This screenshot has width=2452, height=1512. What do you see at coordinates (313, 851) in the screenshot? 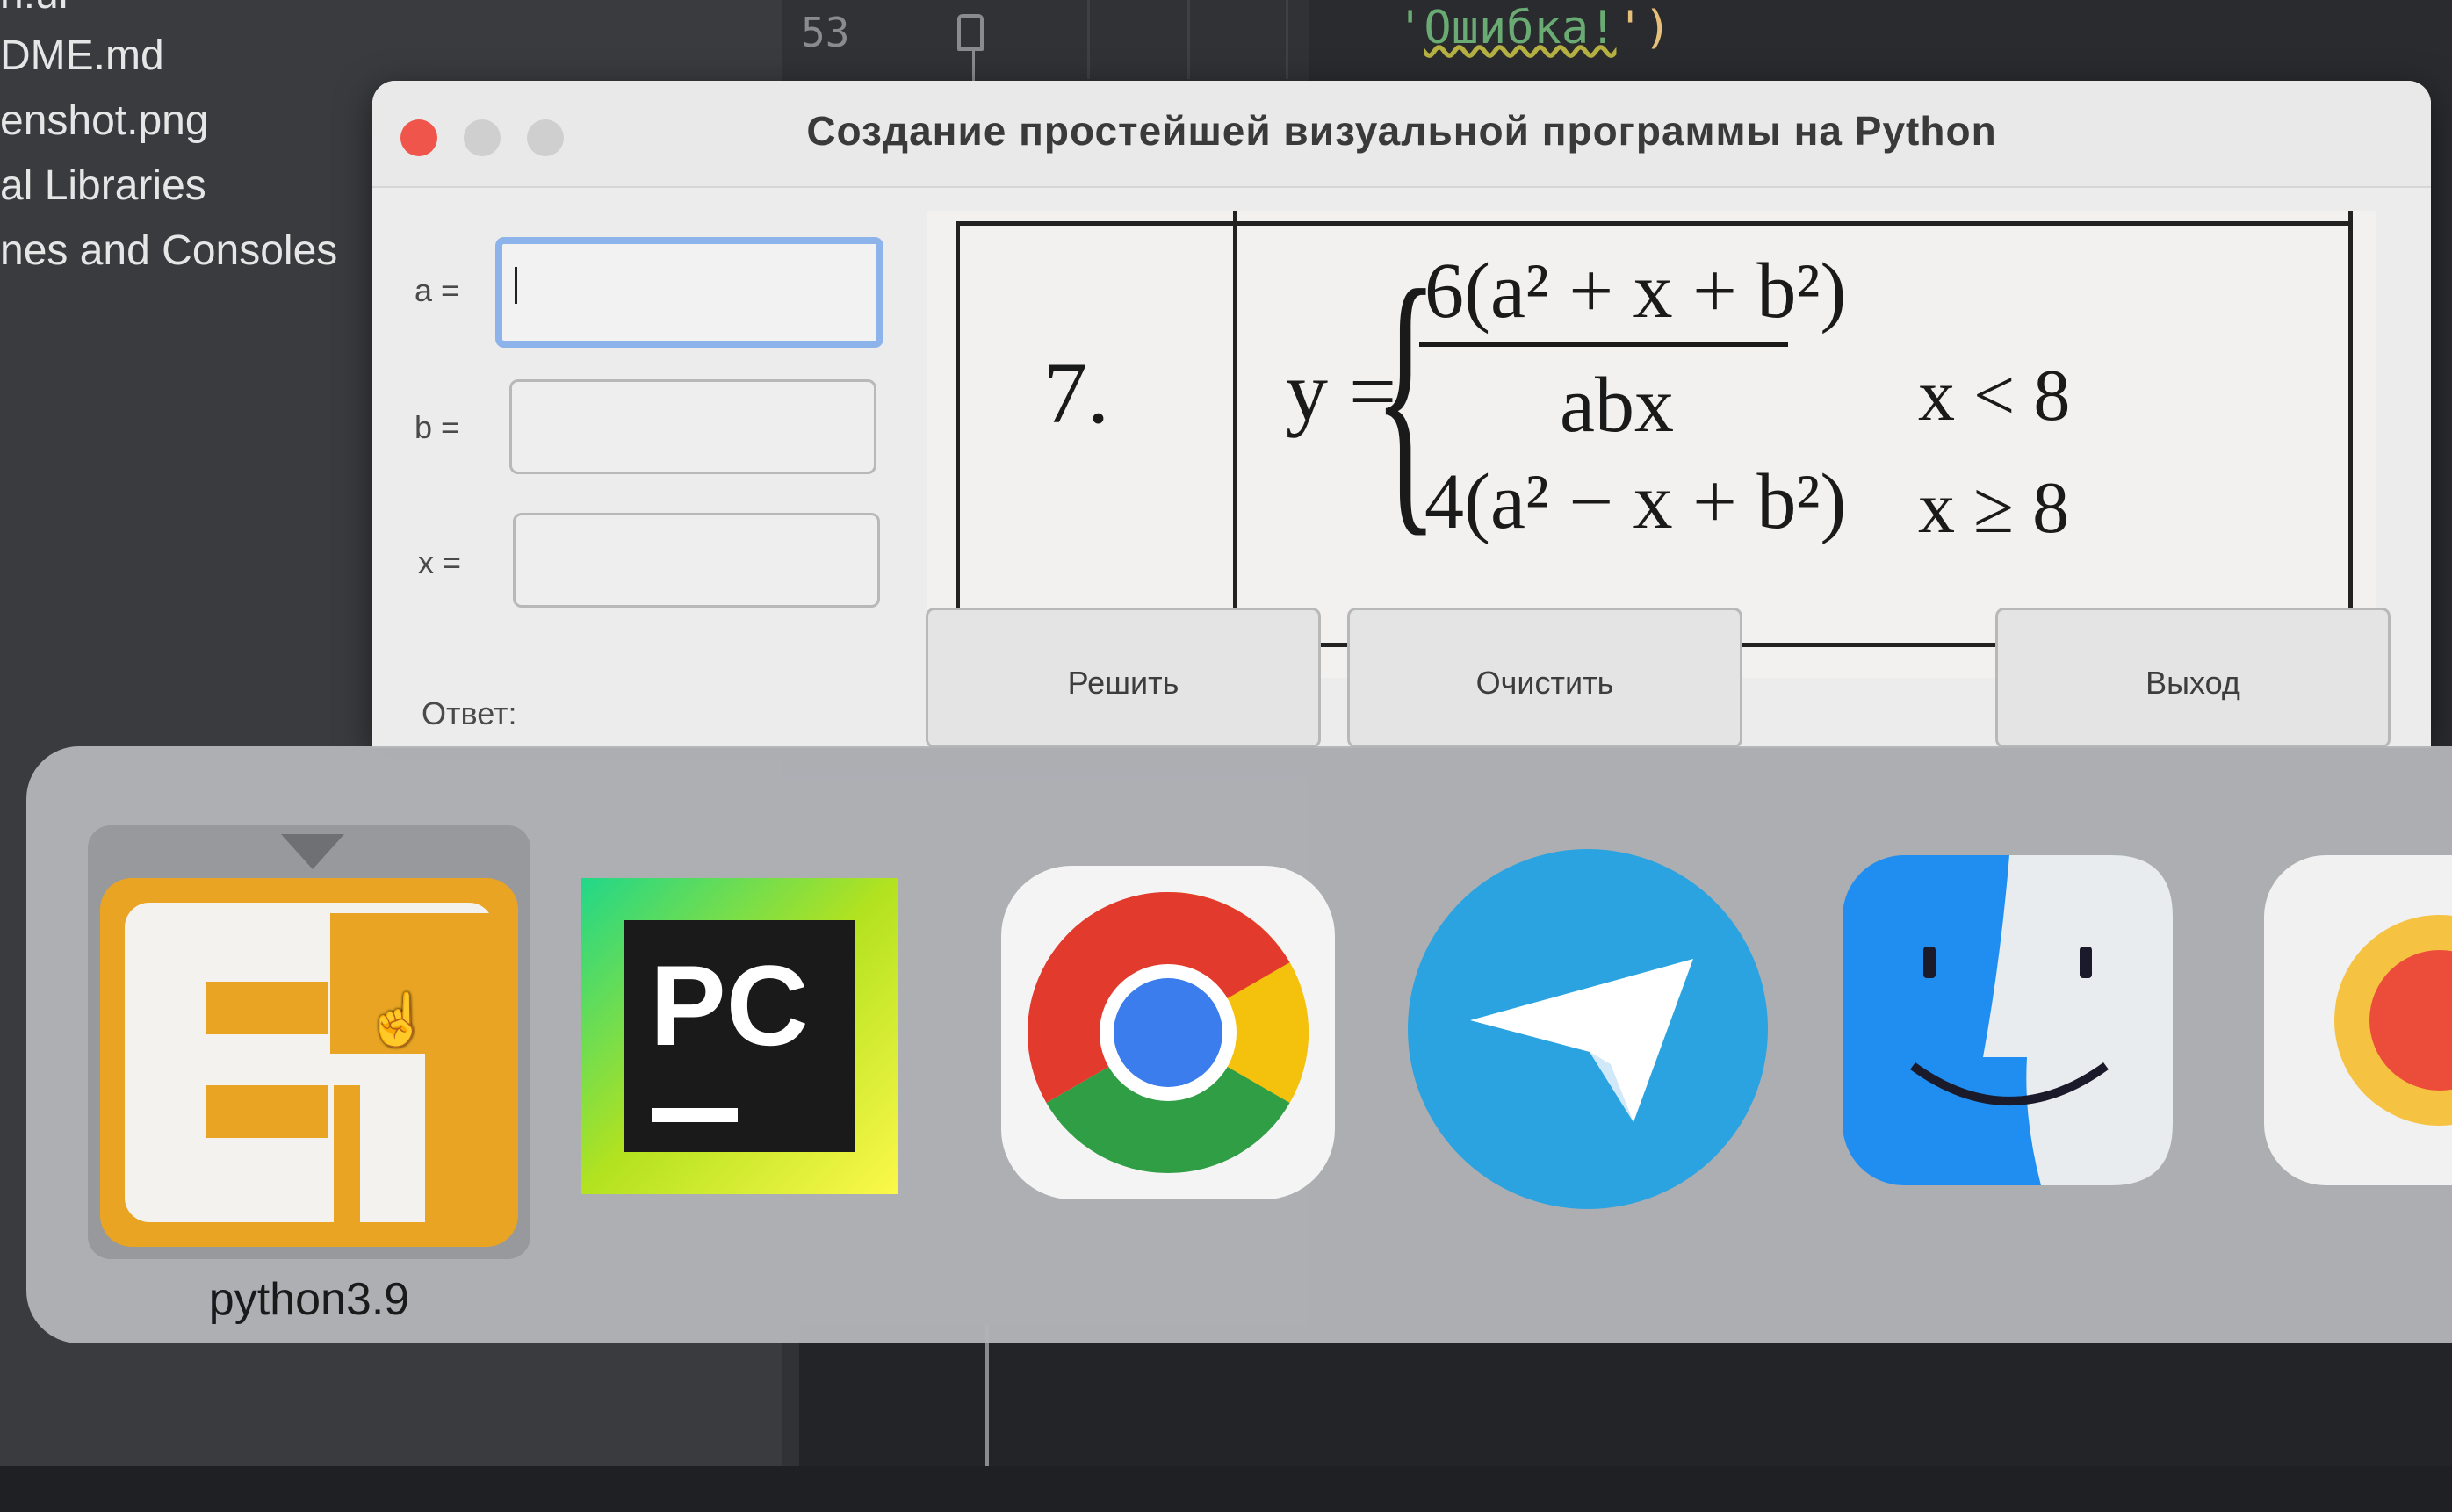
I see `selection-arrow-icon` at bounding box center [313, 851].